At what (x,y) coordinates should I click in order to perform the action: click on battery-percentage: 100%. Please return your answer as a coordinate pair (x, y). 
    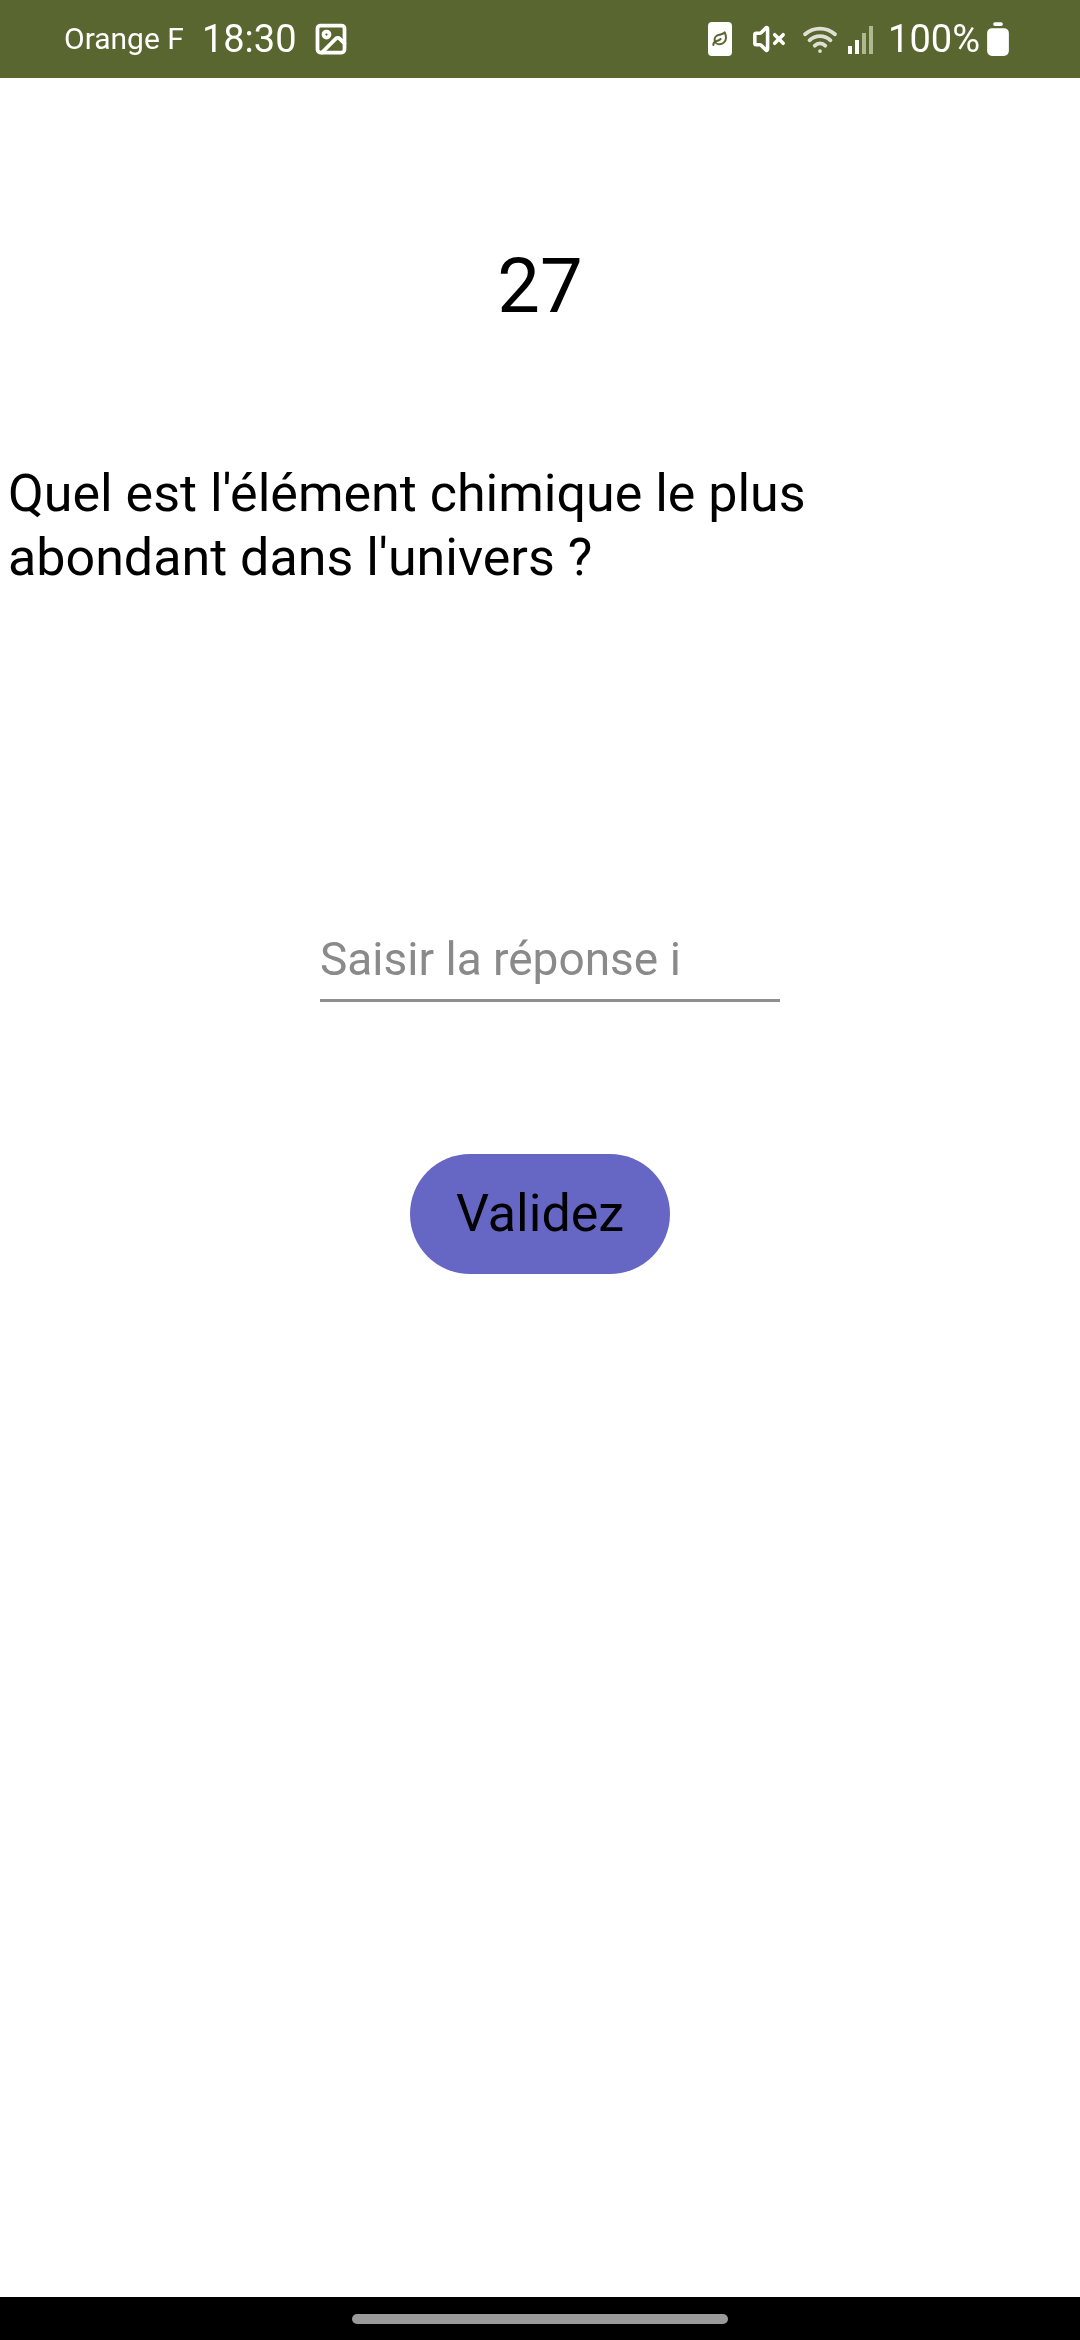
    Looking at the image, I should click on (934, 39).